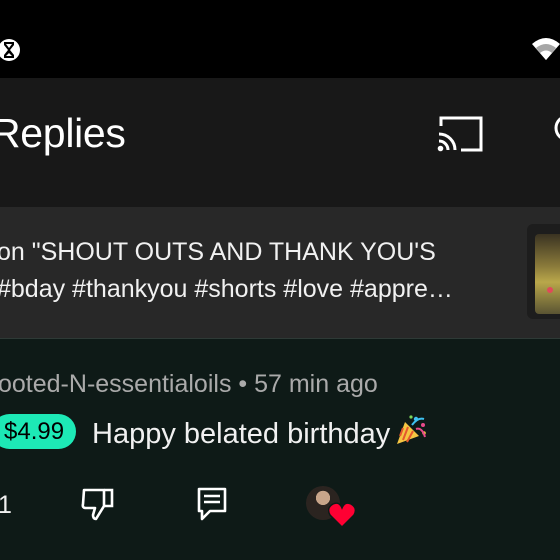  Describe the element at coordinates (550, 290) in the screenshot. I see `thumbnail-detail` at that location.